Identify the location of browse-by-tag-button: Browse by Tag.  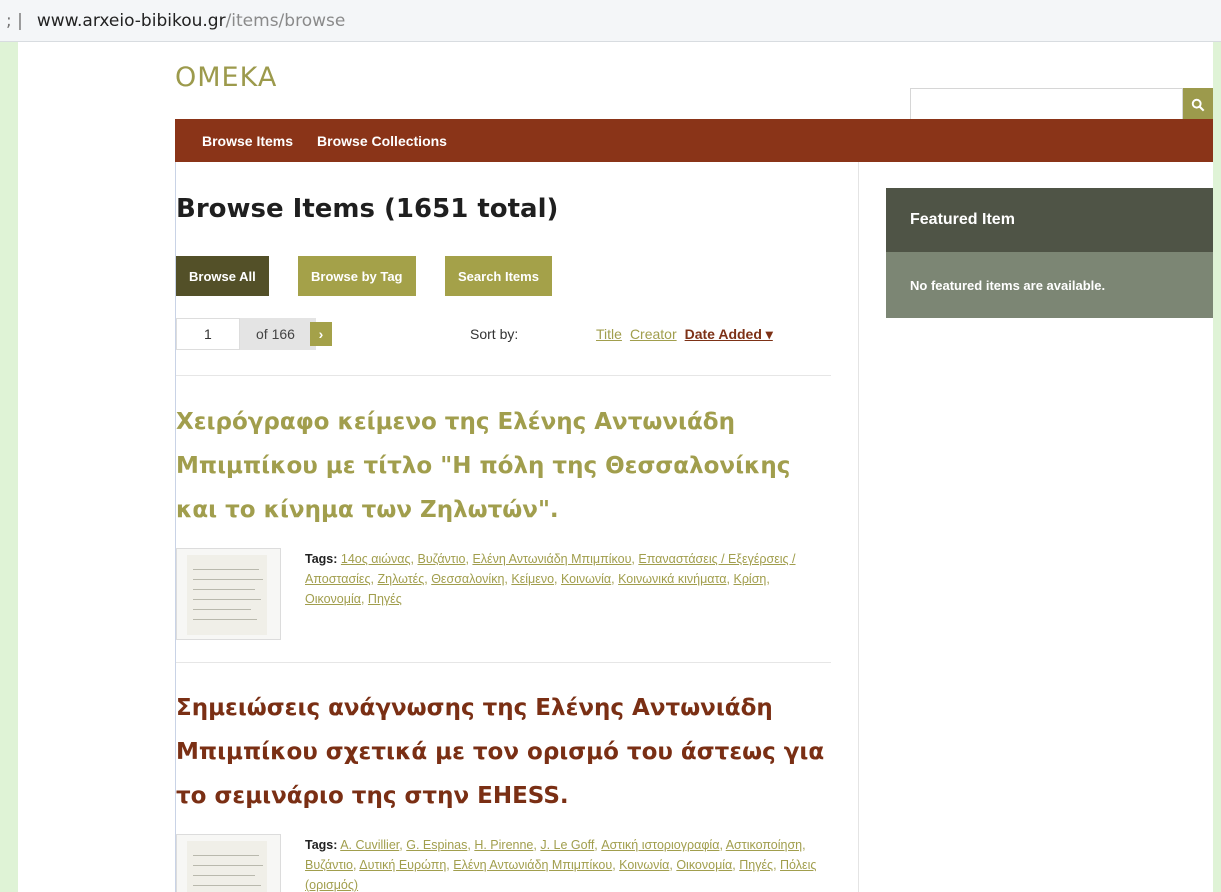
(357, 276).